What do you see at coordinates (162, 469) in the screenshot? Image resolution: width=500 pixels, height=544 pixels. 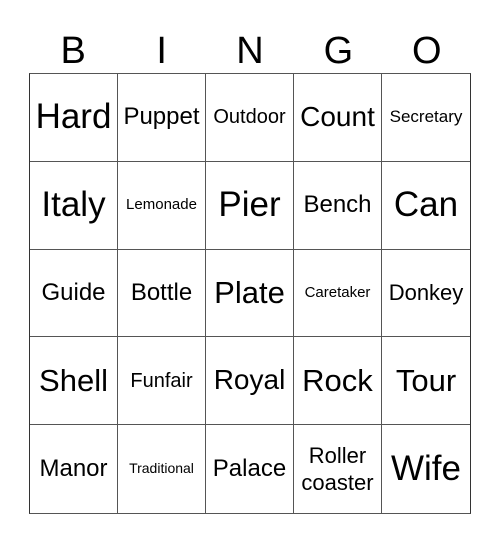 I see `bingo-cell: Traditional` at bounding box center [162, 469].